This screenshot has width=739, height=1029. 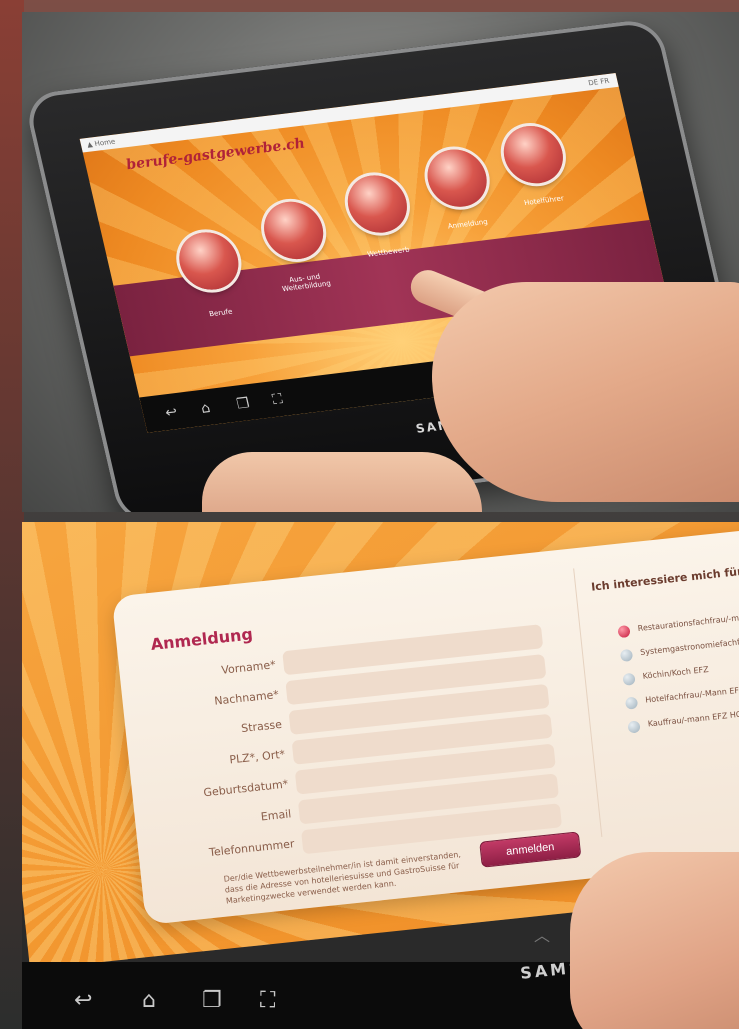 I want to click on option-label: Kauffrau/-mann EFZ HGT, so click(x=693, y=719).